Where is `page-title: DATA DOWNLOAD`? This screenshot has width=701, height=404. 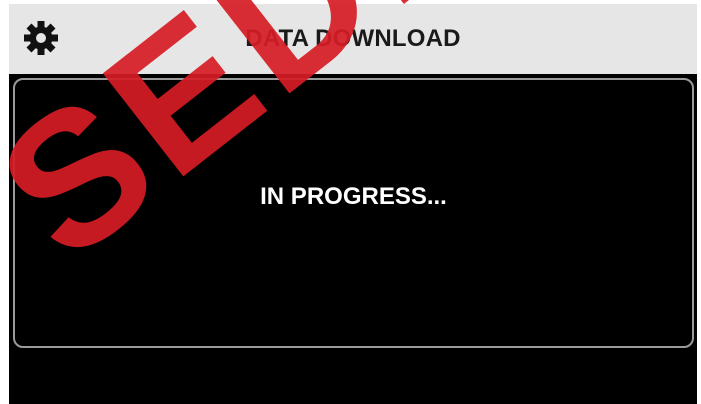 page-title: DATA DOWNLOAD is located at coordinates (353, 38).